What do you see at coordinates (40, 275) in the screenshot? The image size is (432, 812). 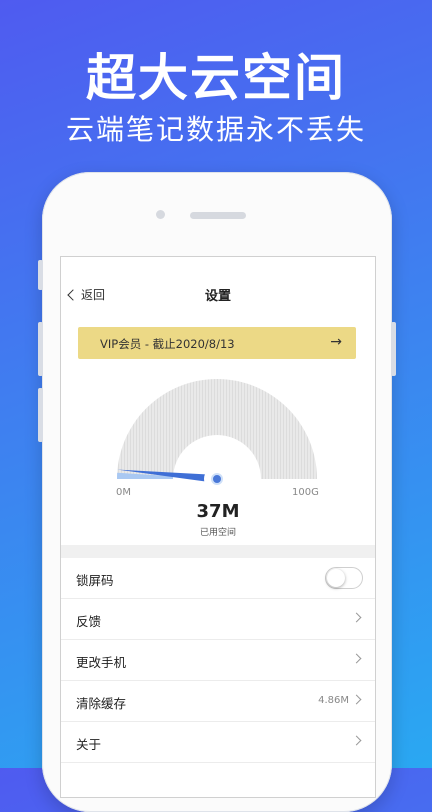 I see `phone-mute-button` at bounding box center [40, 275].